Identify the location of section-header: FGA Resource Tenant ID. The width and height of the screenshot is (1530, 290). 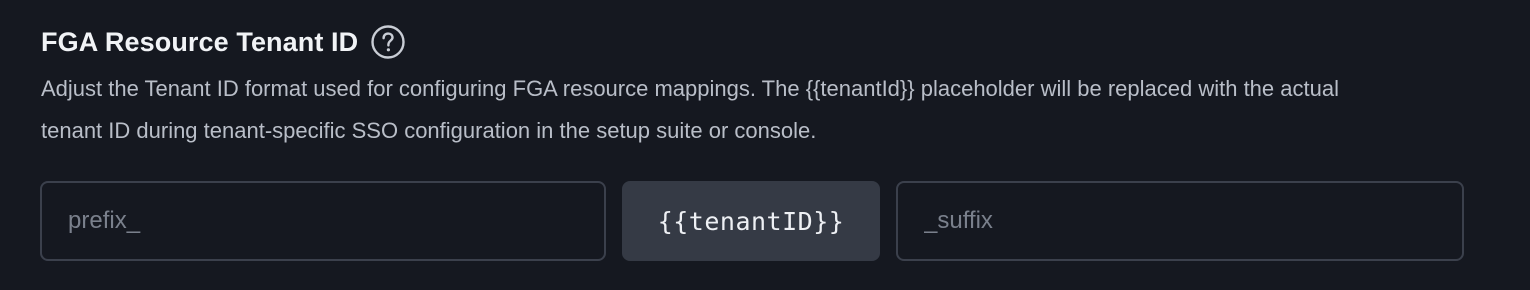
(223, 42).